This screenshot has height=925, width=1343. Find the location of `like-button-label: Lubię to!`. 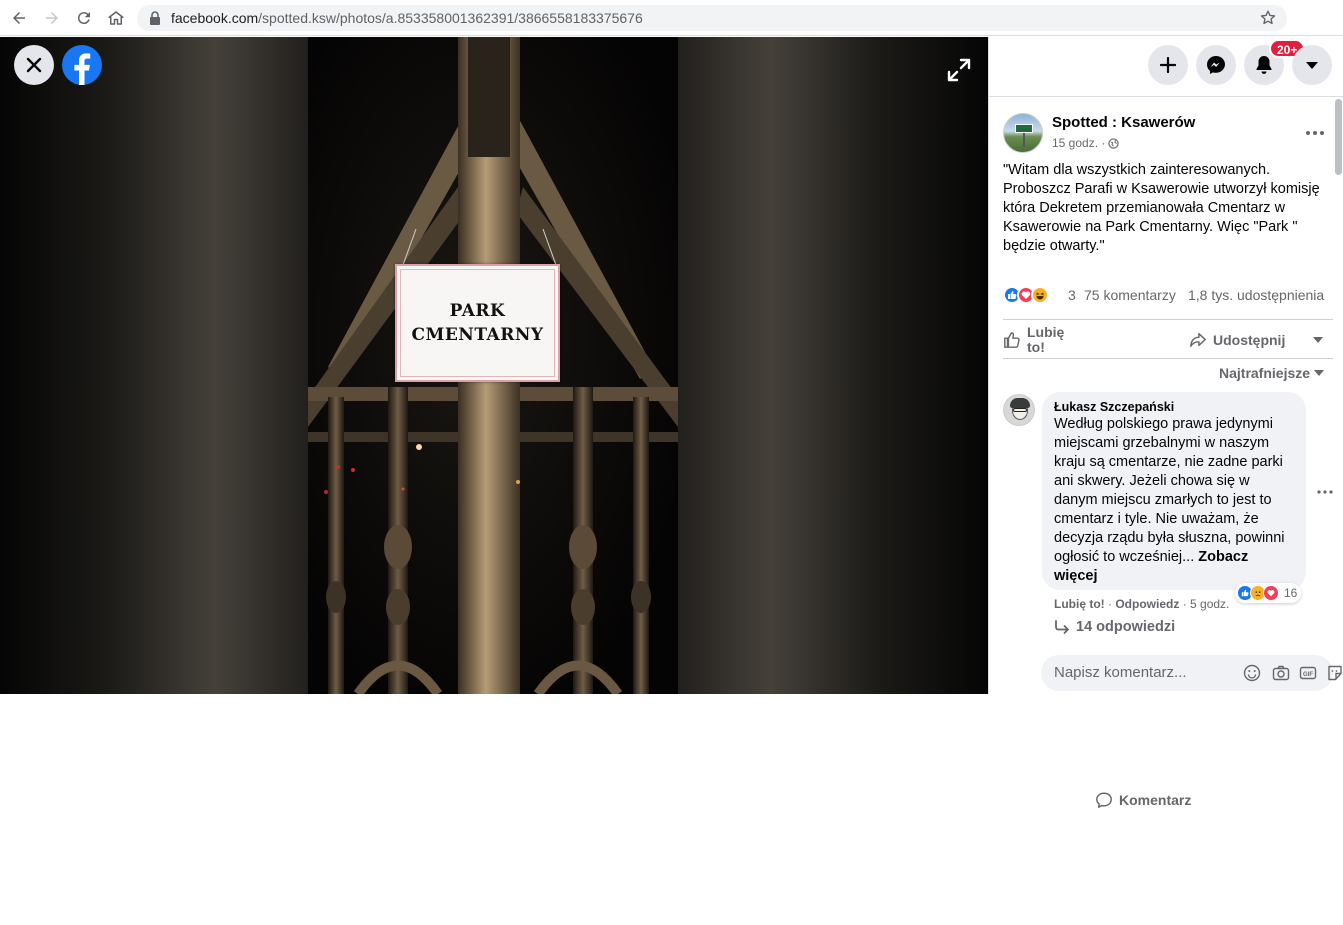

like-button-label: Lubię to! is located at coordinates (1046, 339).